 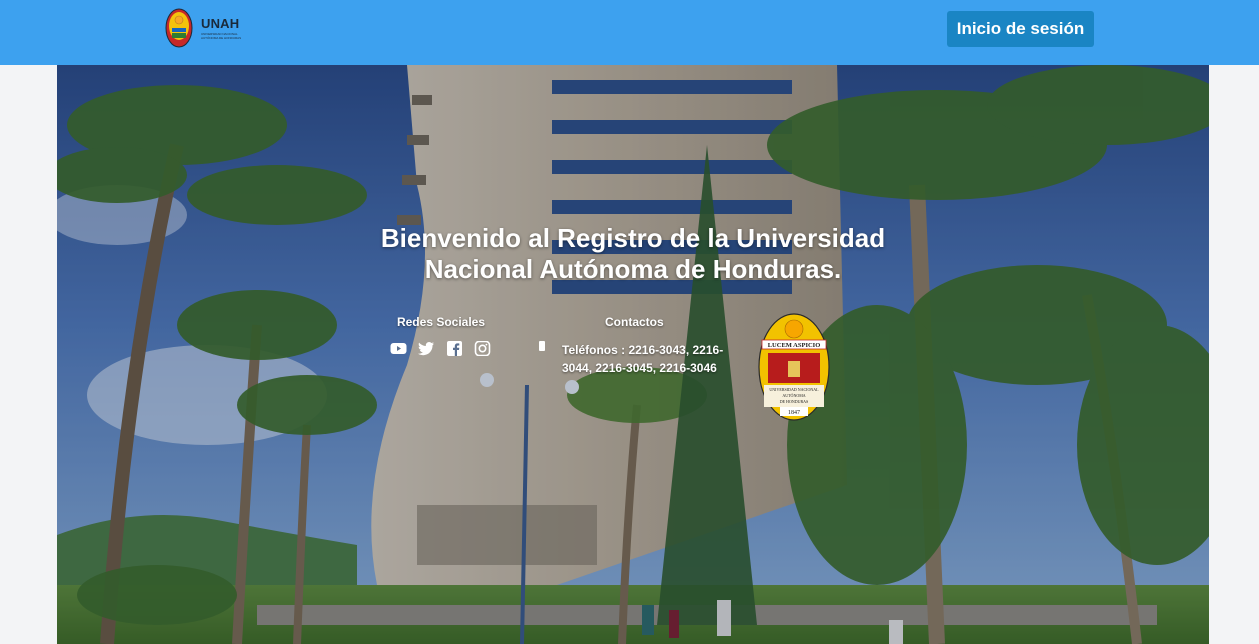 What do you see at coordinates (794, 413) in the screenshot?
I see `seal-year: 1847` at bounding box center [794, 413].